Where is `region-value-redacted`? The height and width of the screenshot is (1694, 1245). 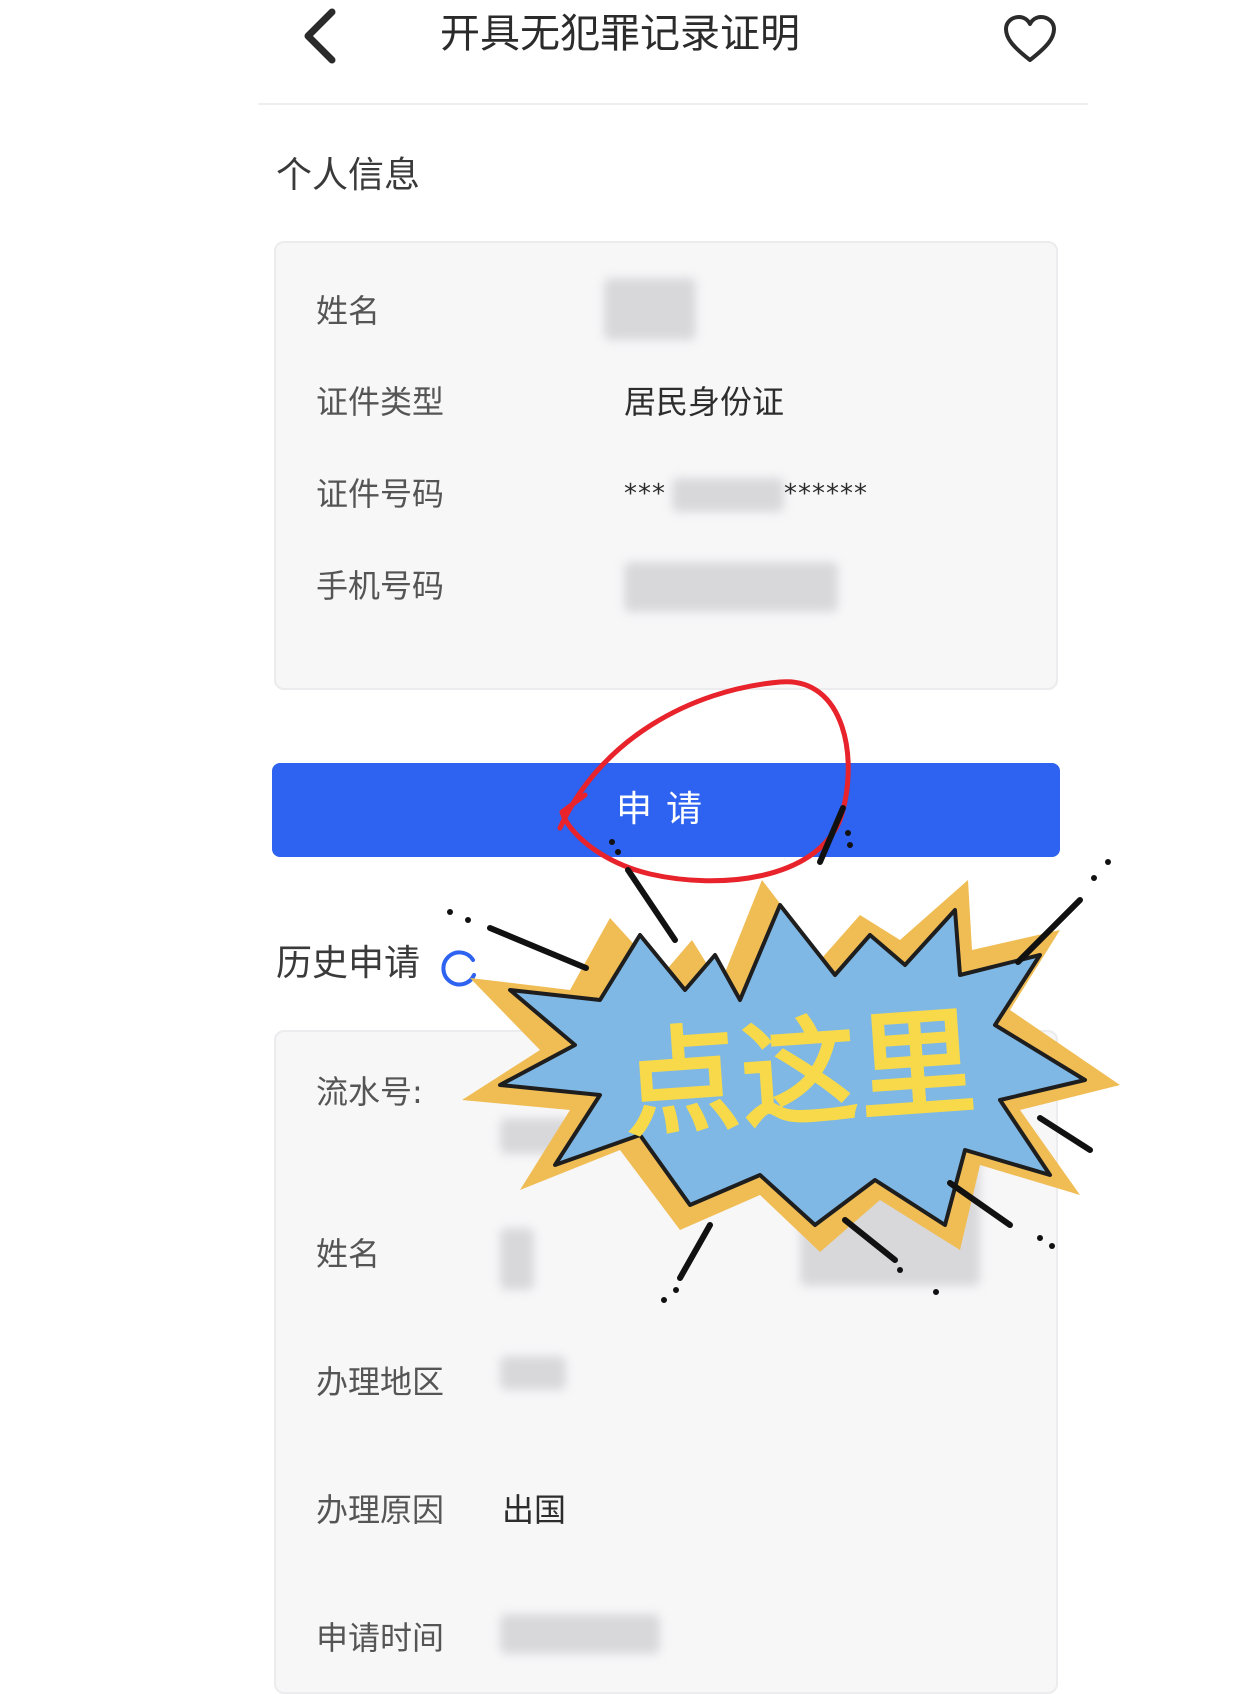
region-value-redacted is located at coordinates (533, 1373).